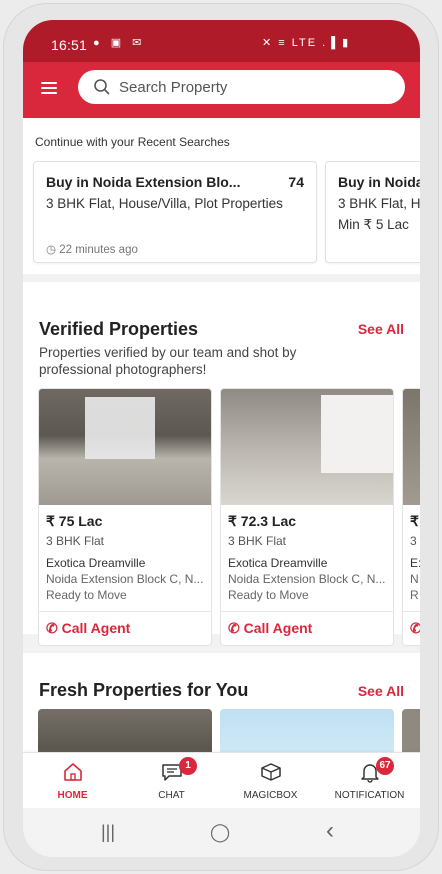 The height and width of the screenshot is (874, 442). I want to click on status-time: 16:51, so click(69, 45).